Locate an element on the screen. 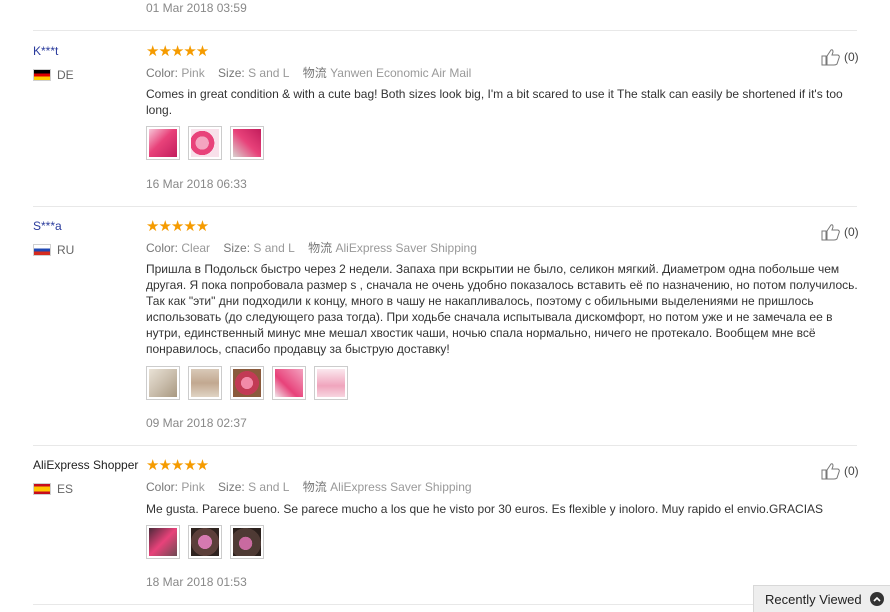 The image size is (890, 612). review-date: 09 Mar 2018 02:37 is located at coordinates (196, 423).